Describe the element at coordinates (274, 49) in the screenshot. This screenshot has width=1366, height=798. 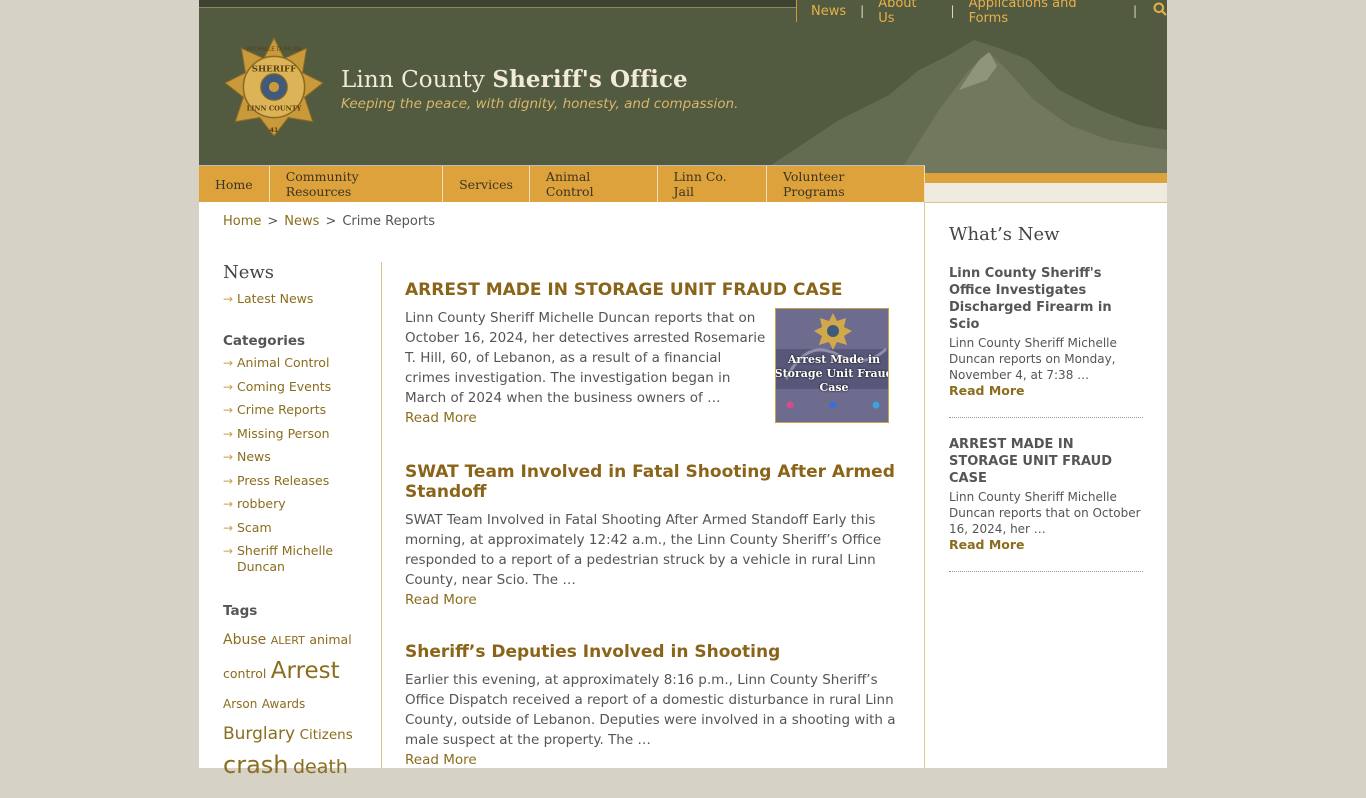
I see `badge-top-text: MICHELLE DUNCAN` at that location.